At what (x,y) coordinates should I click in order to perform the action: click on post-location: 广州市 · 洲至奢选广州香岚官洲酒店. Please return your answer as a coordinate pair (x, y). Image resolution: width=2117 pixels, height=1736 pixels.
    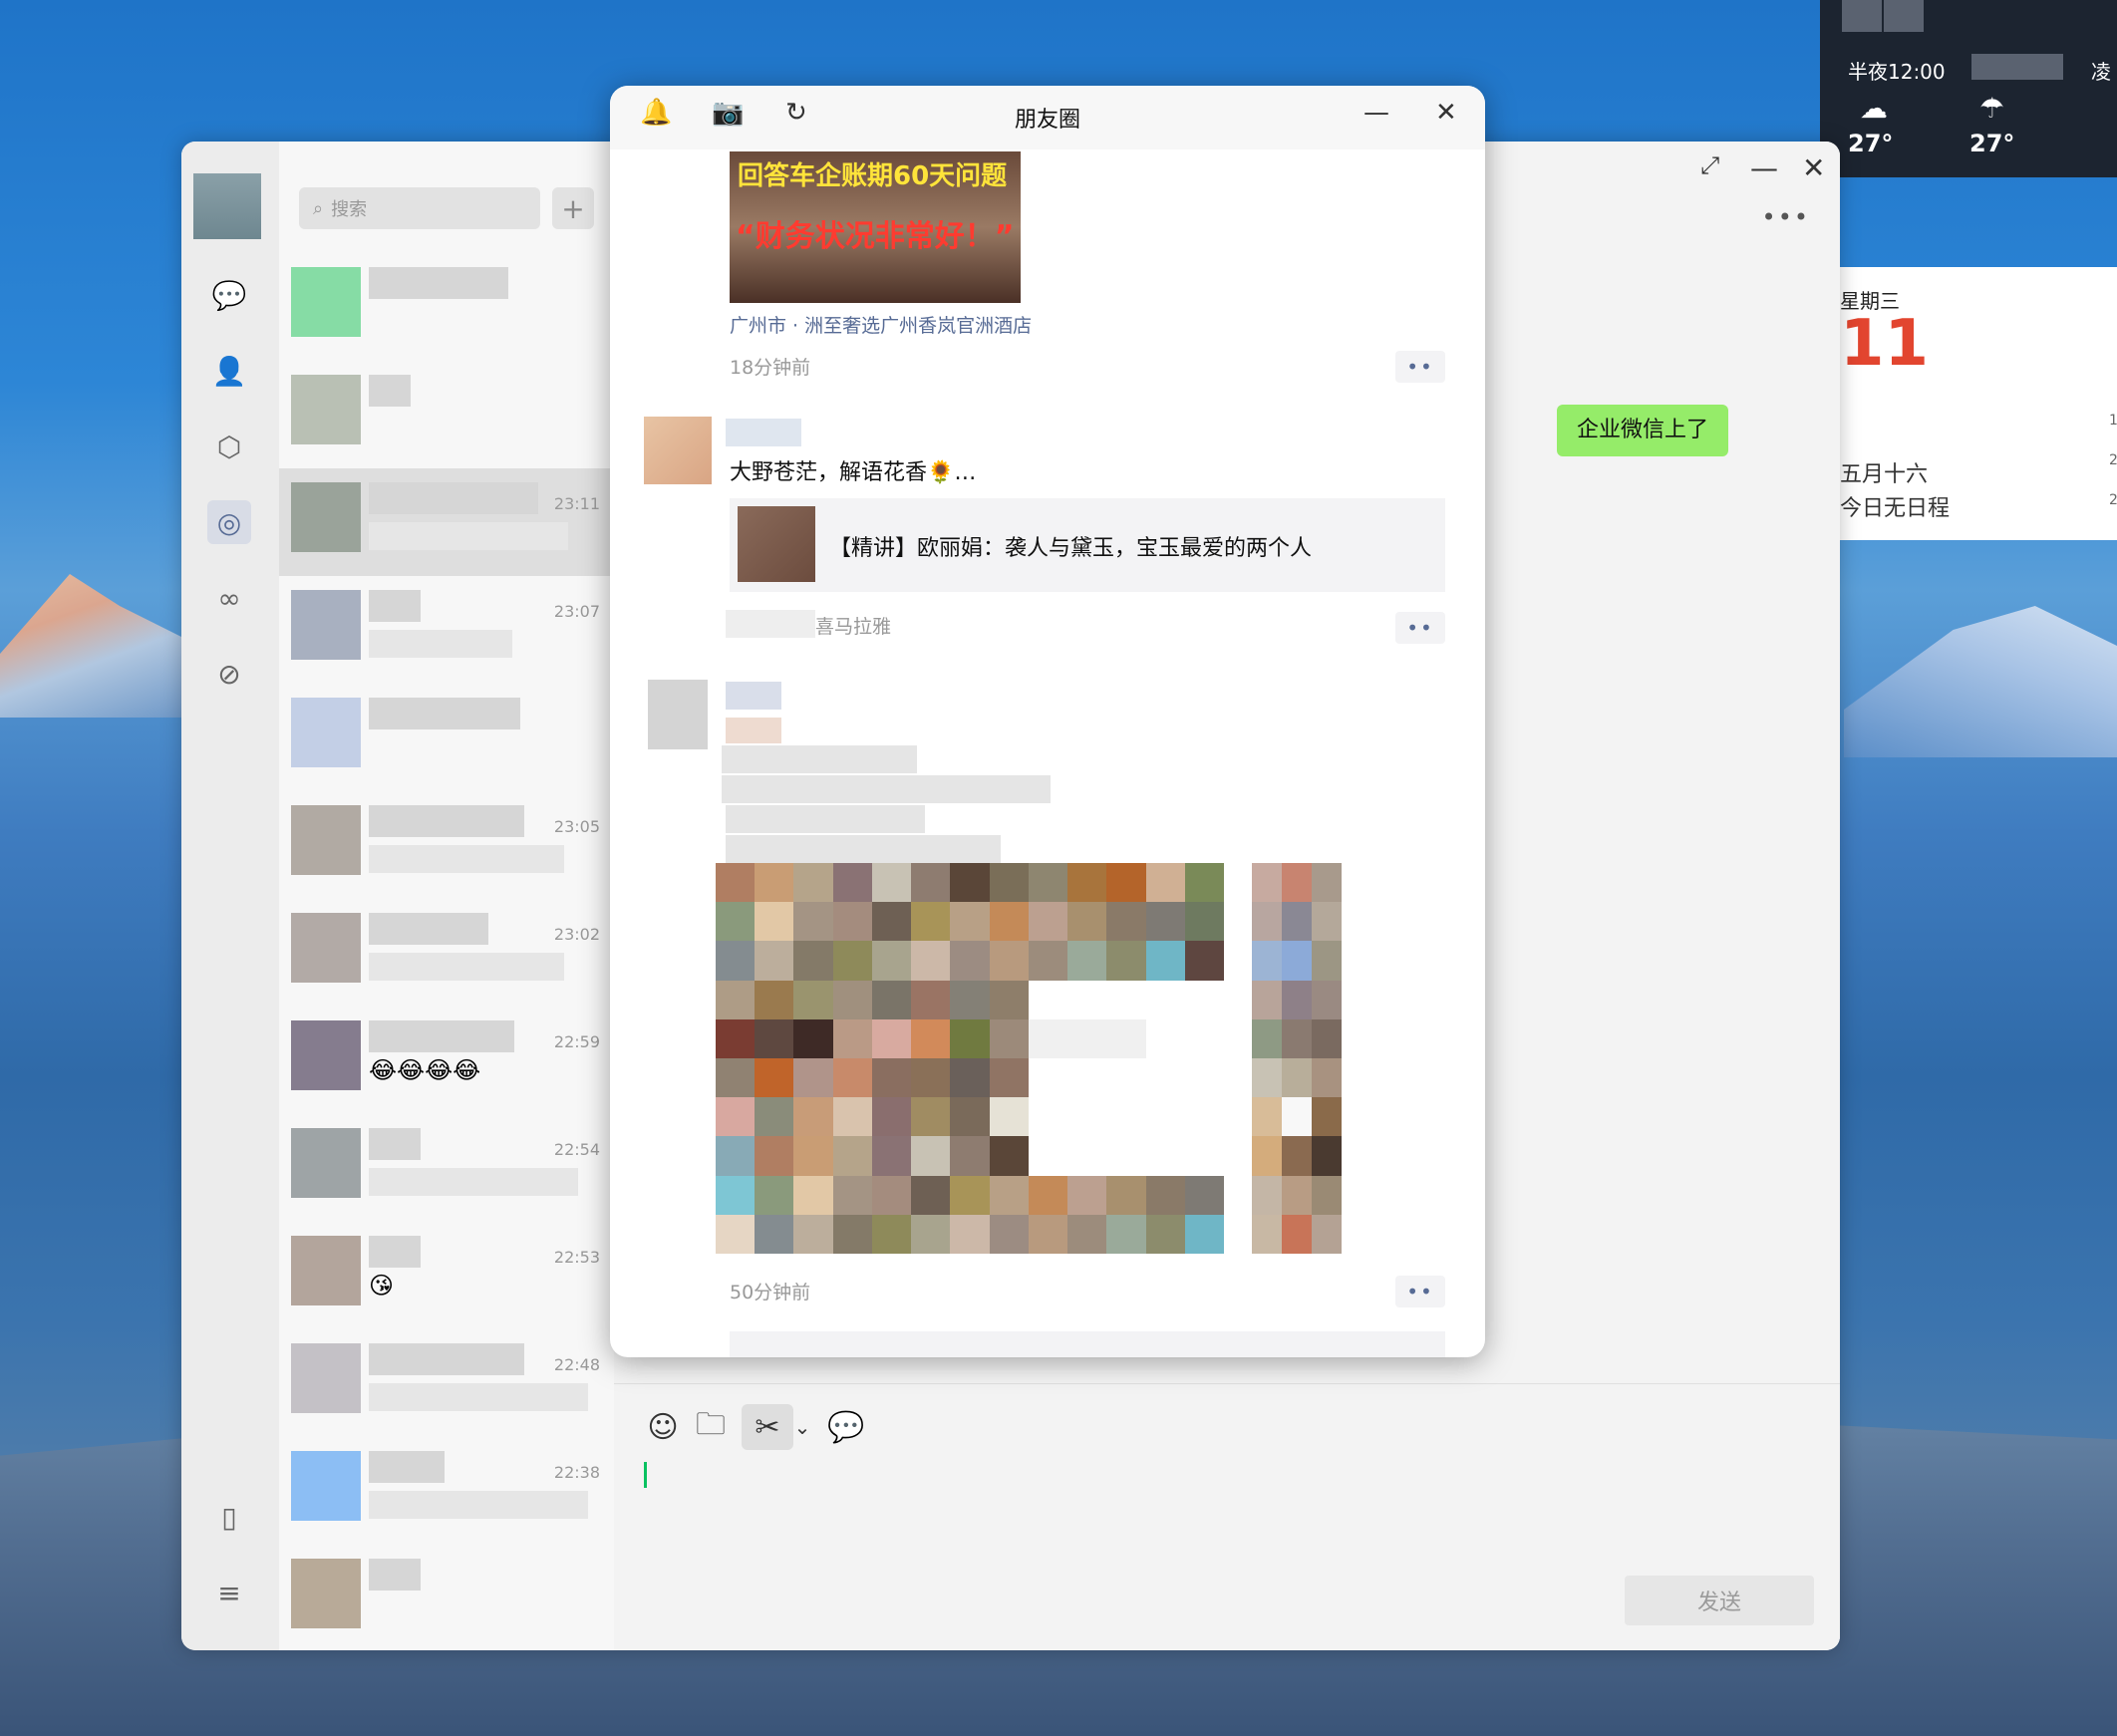
    Looking at the image, I should click on (881, 324).